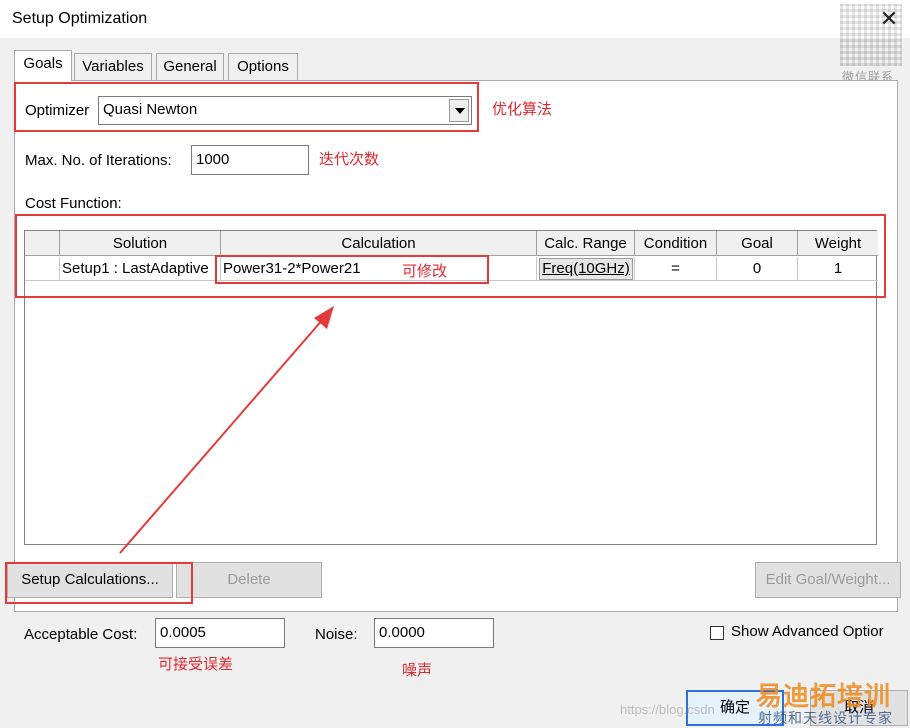 Image resolution: width=910 pixels, height=728 pixels. I want to click on annotation-note-optimizer: 优化算法, so click(522, 109).